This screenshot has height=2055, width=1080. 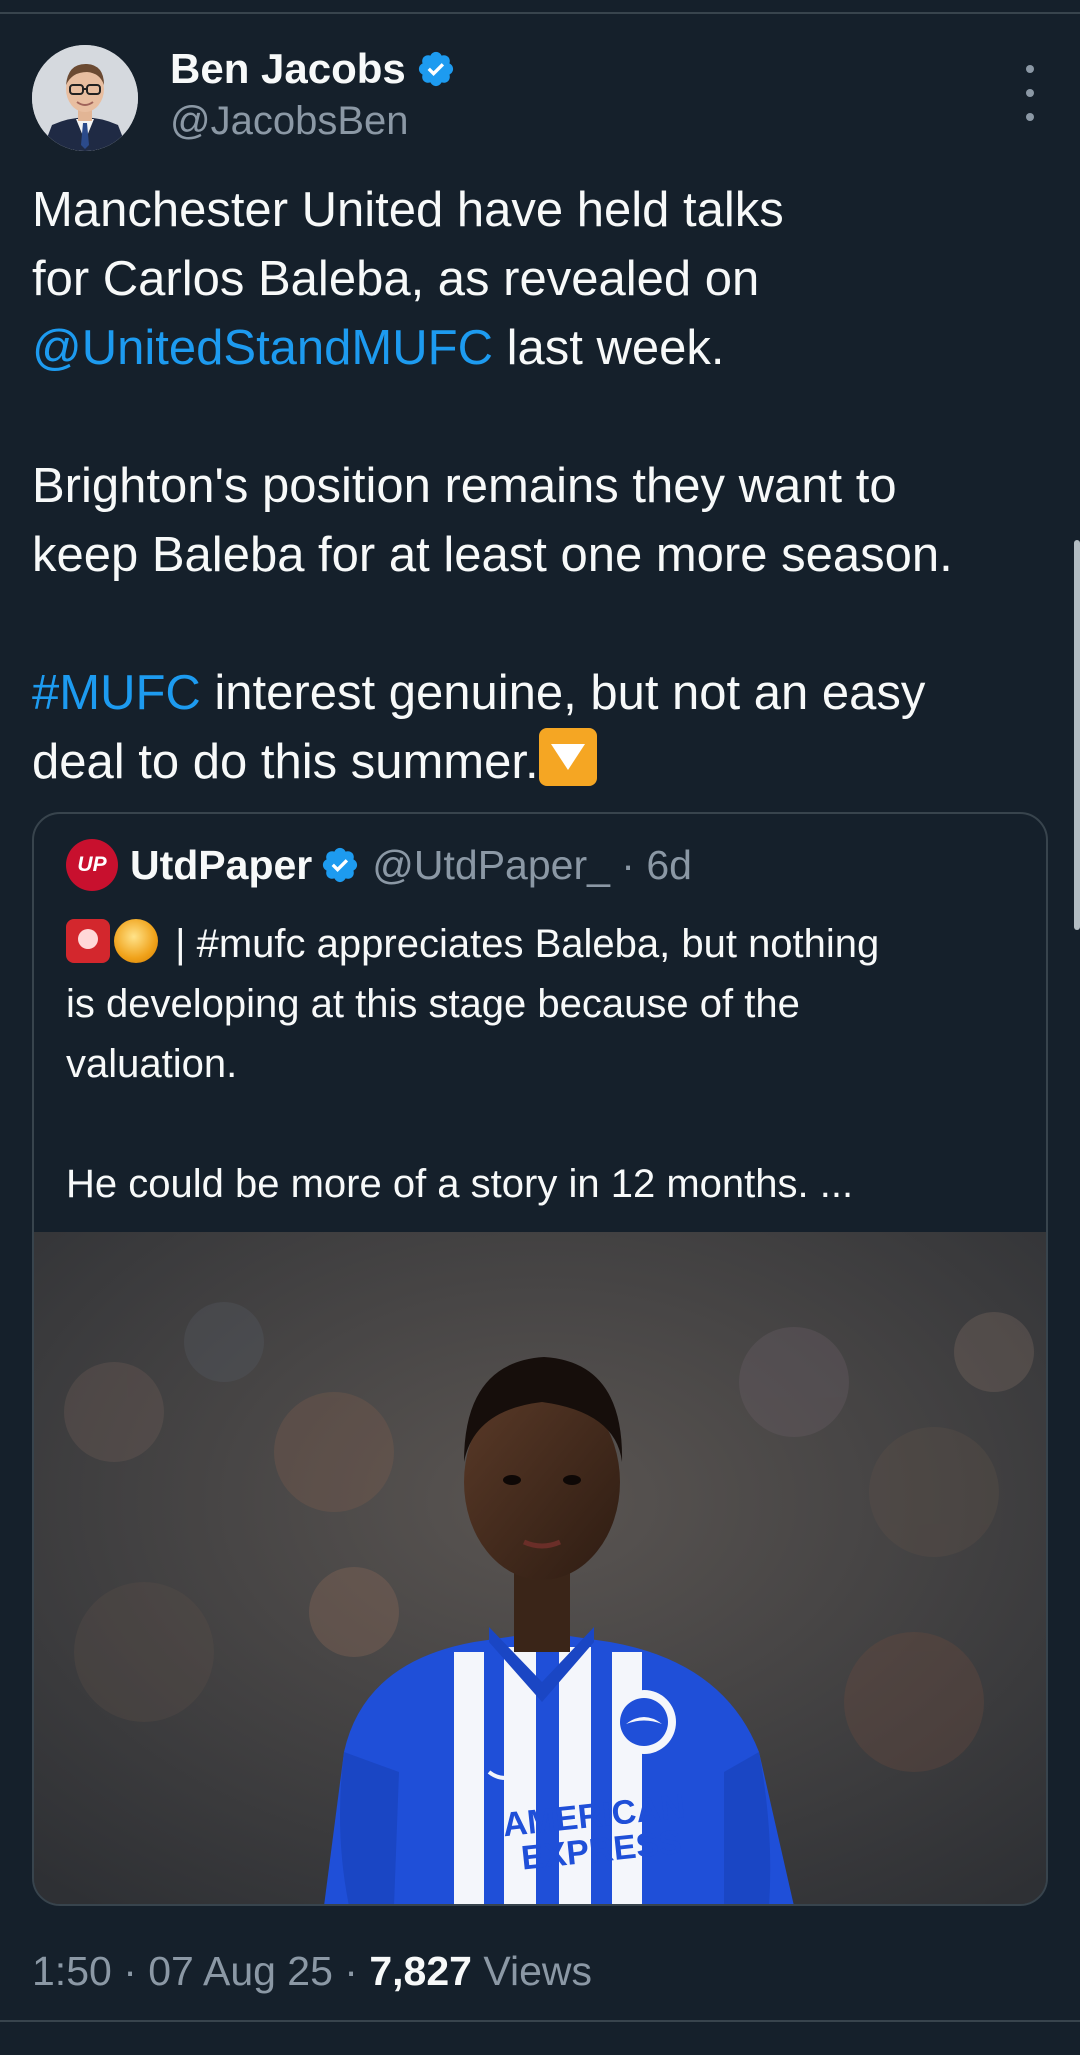 I want to click on timestamp: 1:50 · 07 Aug 25 ·, so click(x=200, y=1971).